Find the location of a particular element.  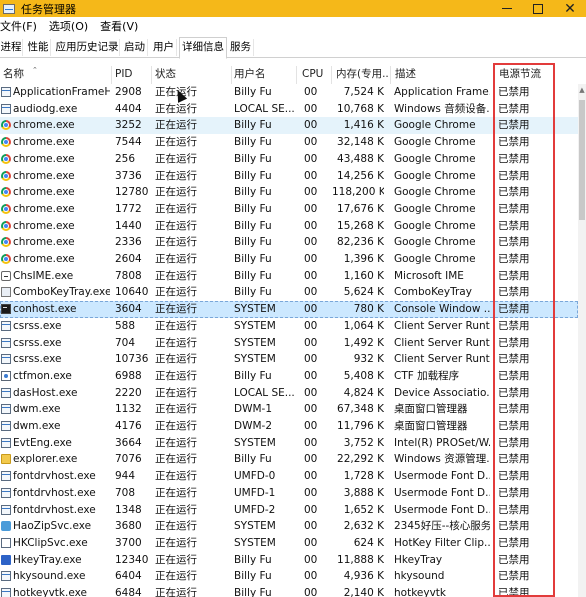

column-name: 名称 is located at coordinates (55, 75).